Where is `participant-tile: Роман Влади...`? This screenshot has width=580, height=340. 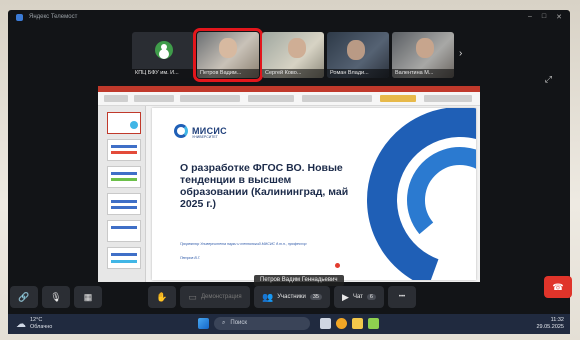 participant-tile: Роман Влади... is located at coordinates (358, 55).